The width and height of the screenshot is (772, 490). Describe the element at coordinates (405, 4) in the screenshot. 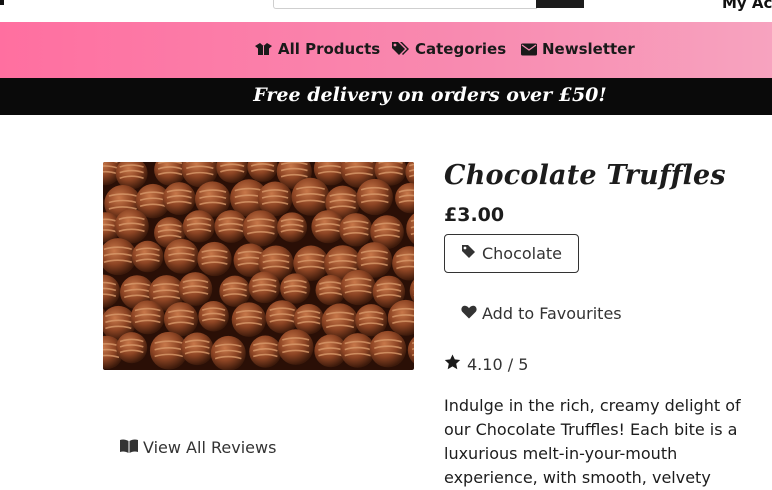

I see `search-input` at that location.